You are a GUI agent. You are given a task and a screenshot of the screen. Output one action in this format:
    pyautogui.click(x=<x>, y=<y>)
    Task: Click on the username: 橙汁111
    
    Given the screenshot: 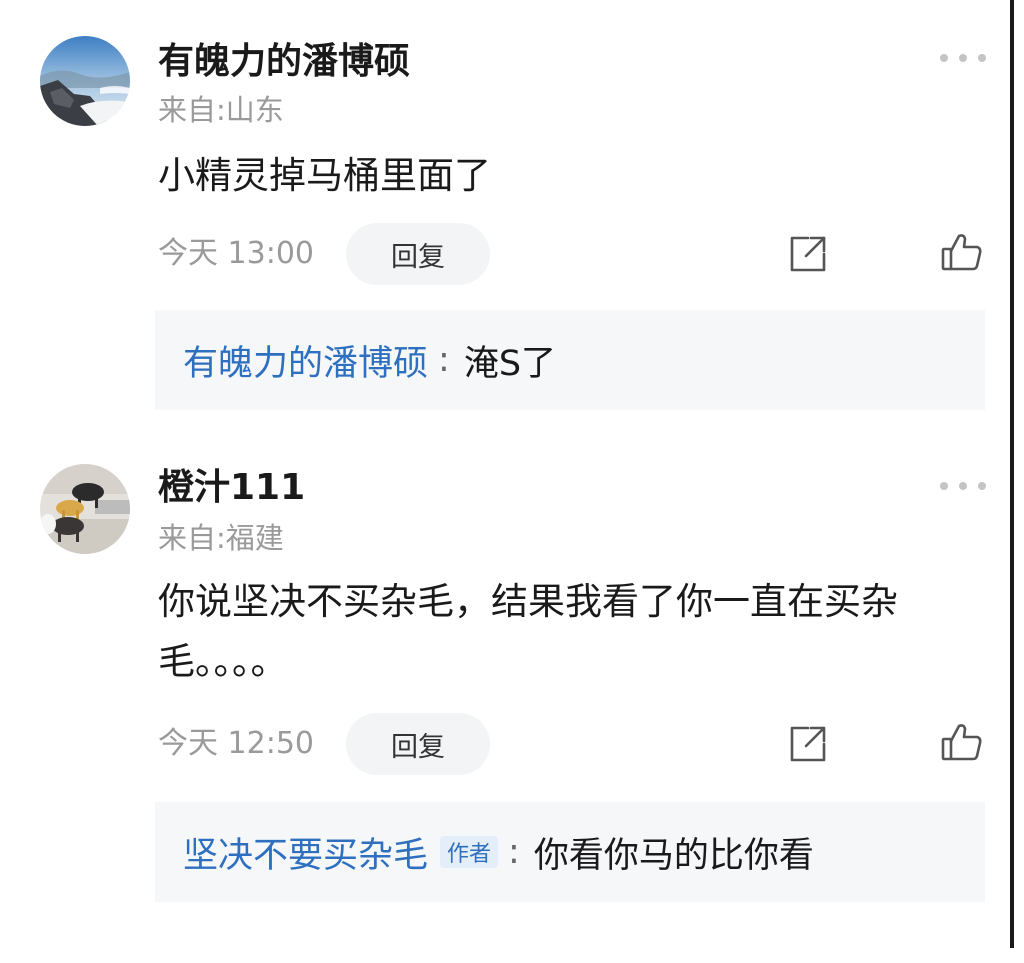 What is the action you would take?
    pyautogui.click(x=231, y=488)
    